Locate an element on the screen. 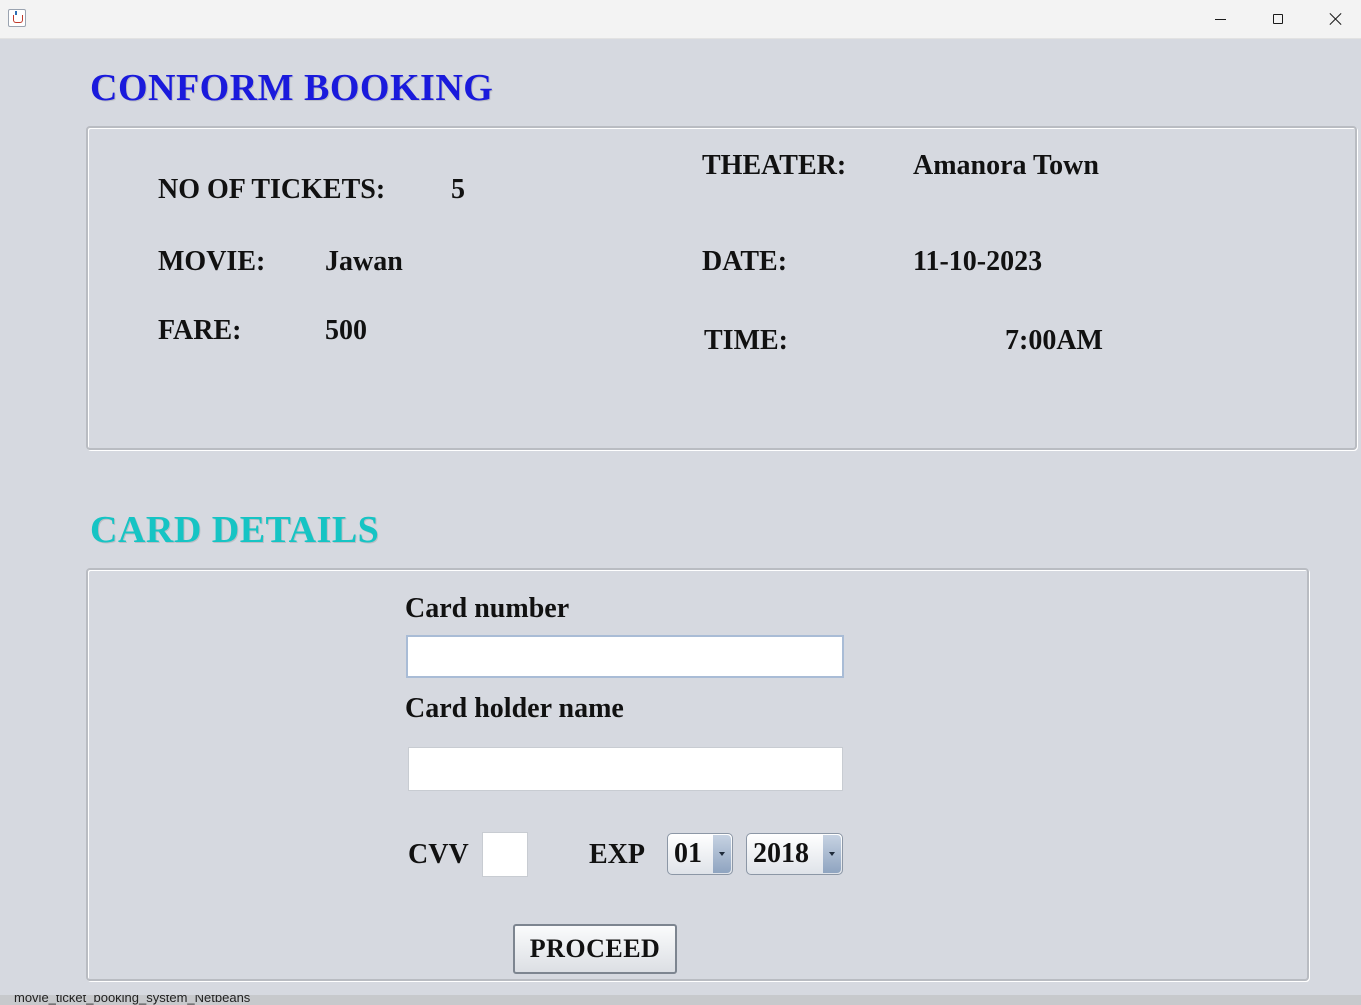 The height and width of the screenshot is (1005, 1361). date-value: 11-10-2023 is located at coordinates (978, 261).